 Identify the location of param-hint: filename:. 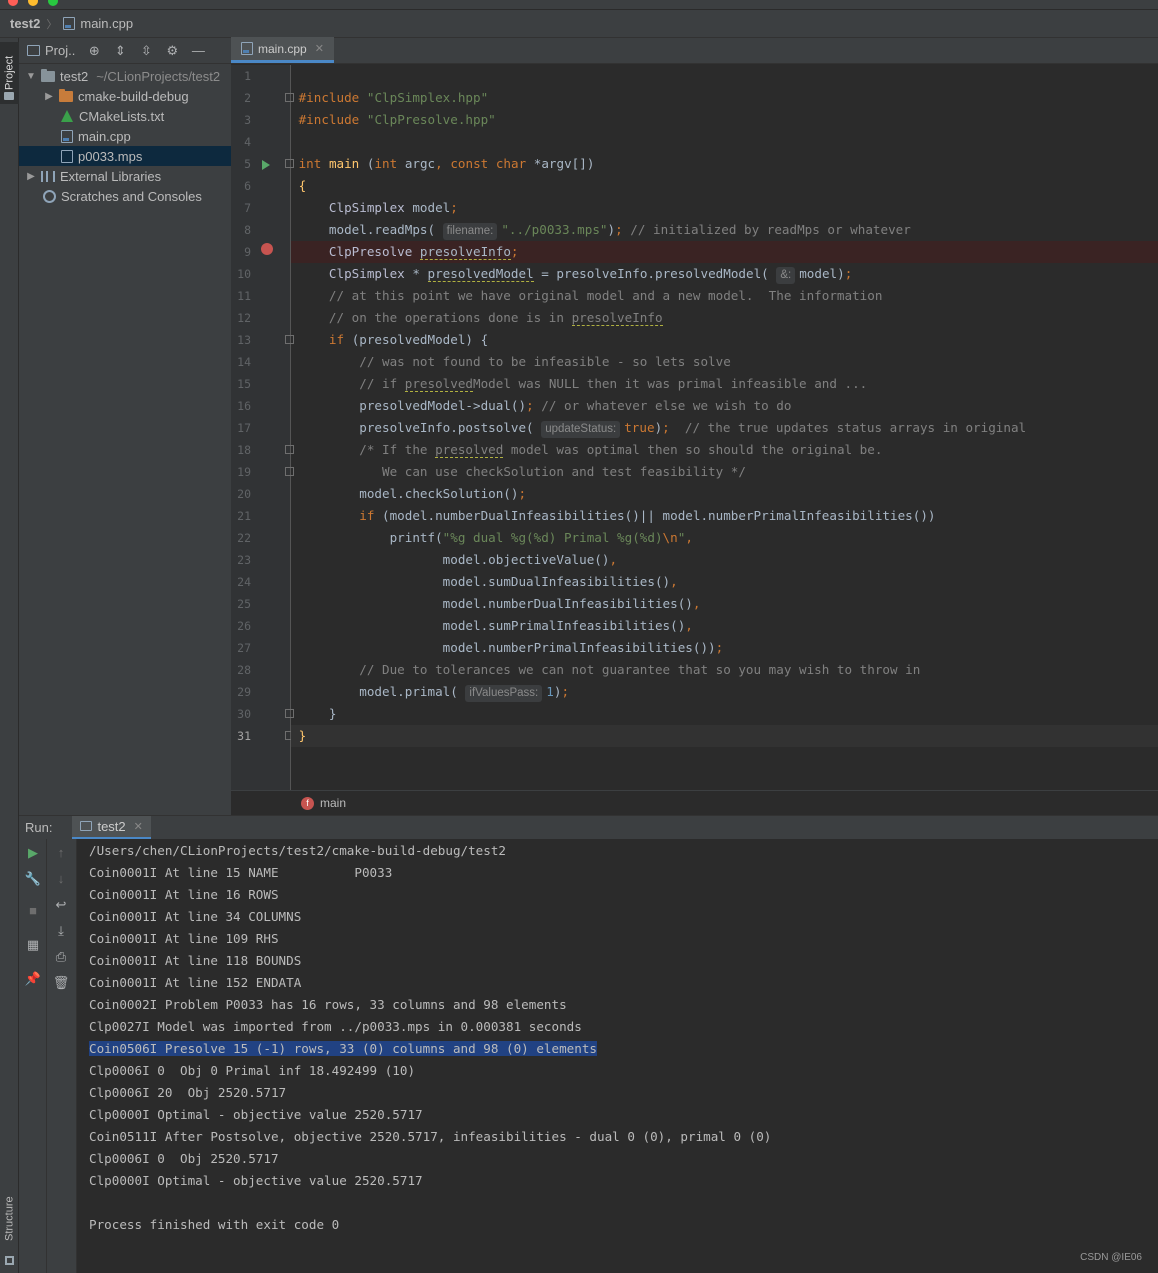
(470, 231).